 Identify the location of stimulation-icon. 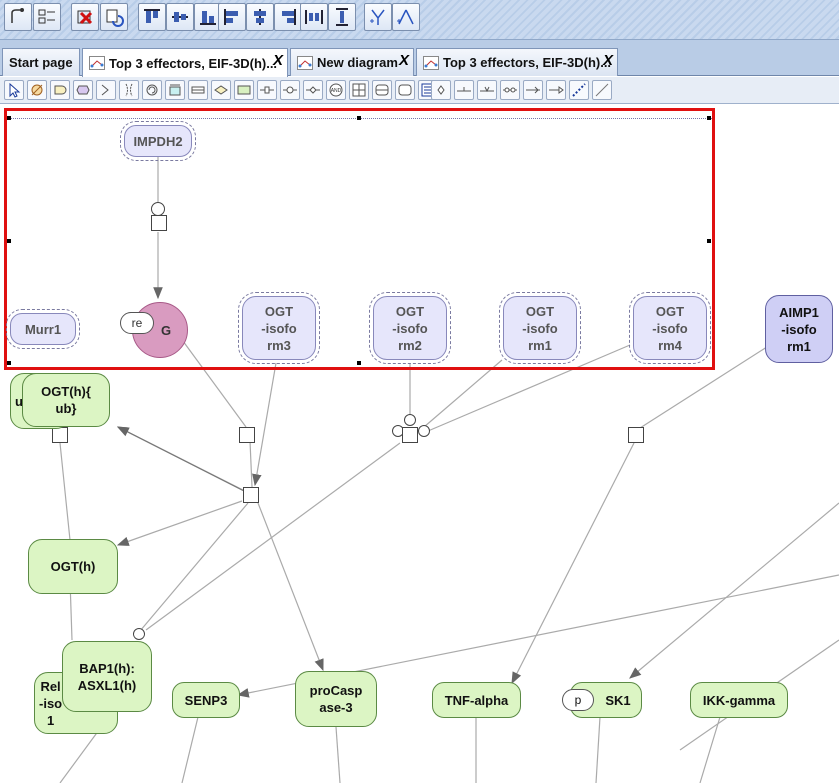
(487, 90).